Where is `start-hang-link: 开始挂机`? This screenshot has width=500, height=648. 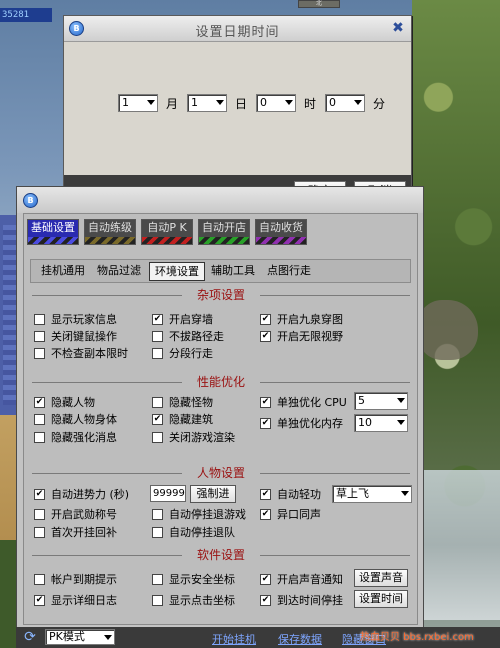 start-hang-link: 开始挂机 is located at coordinates (234, 639).